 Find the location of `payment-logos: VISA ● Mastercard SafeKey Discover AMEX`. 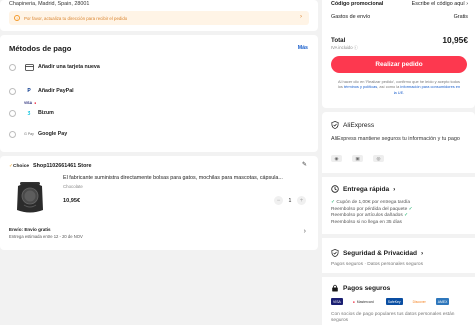

payment-logos: VISA ● Mastercard SafeKey Discover AMEX is located at coordinates (390, 301).